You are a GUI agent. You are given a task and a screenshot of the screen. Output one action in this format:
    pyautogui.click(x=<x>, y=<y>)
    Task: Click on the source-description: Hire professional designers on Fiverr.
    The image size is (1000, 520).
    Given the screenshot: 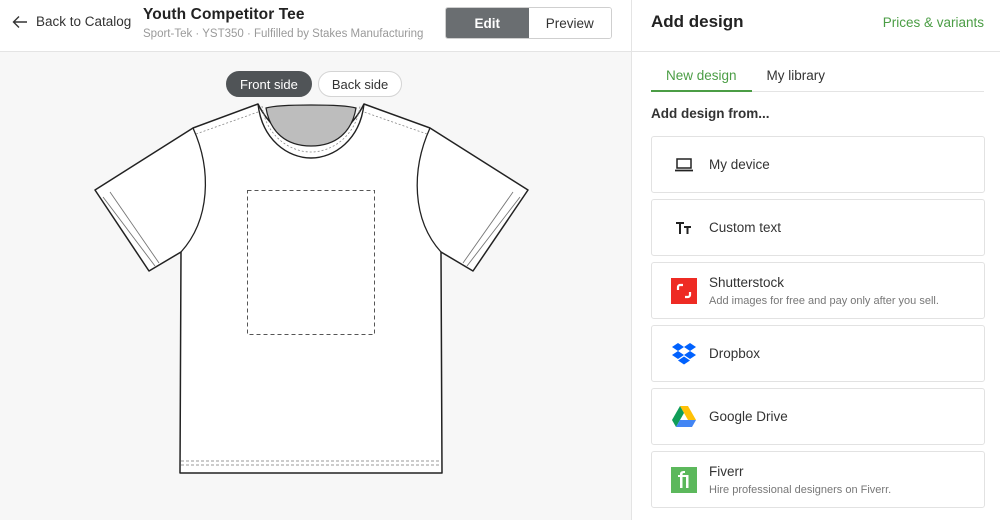 What is the action you would take?
    pyautogui.click(x=800, y=489)
    